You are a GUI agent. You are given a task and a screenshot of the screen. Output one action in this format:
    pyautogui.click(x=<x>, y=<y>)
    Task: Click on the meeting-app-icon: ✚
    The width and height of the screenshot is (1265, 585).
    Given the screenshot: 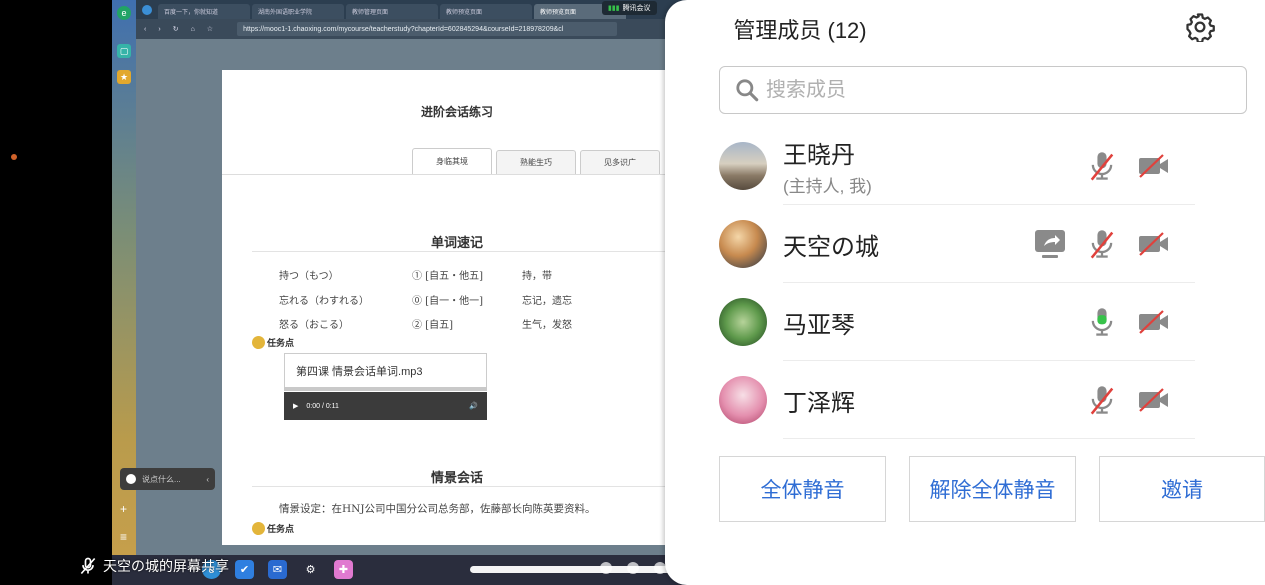 What is the action you would take?
    pyautogui.click(x=343, y=569)
    